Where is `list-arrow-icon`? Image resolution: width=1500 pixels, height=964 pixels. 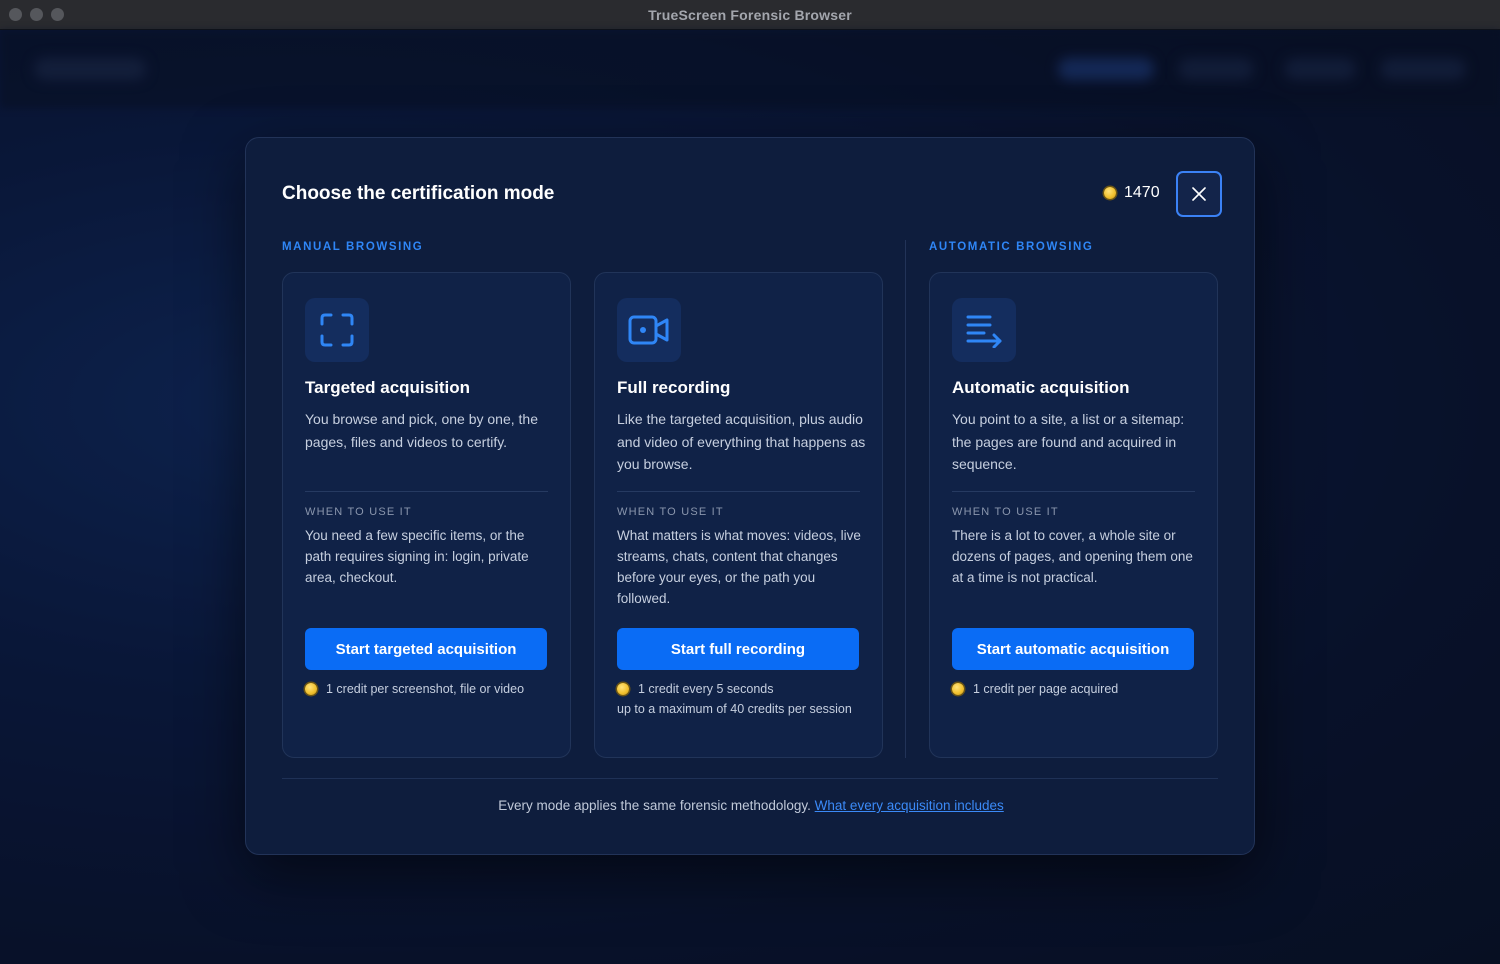 list-arrow-icon is located at coordinates (984, 331).